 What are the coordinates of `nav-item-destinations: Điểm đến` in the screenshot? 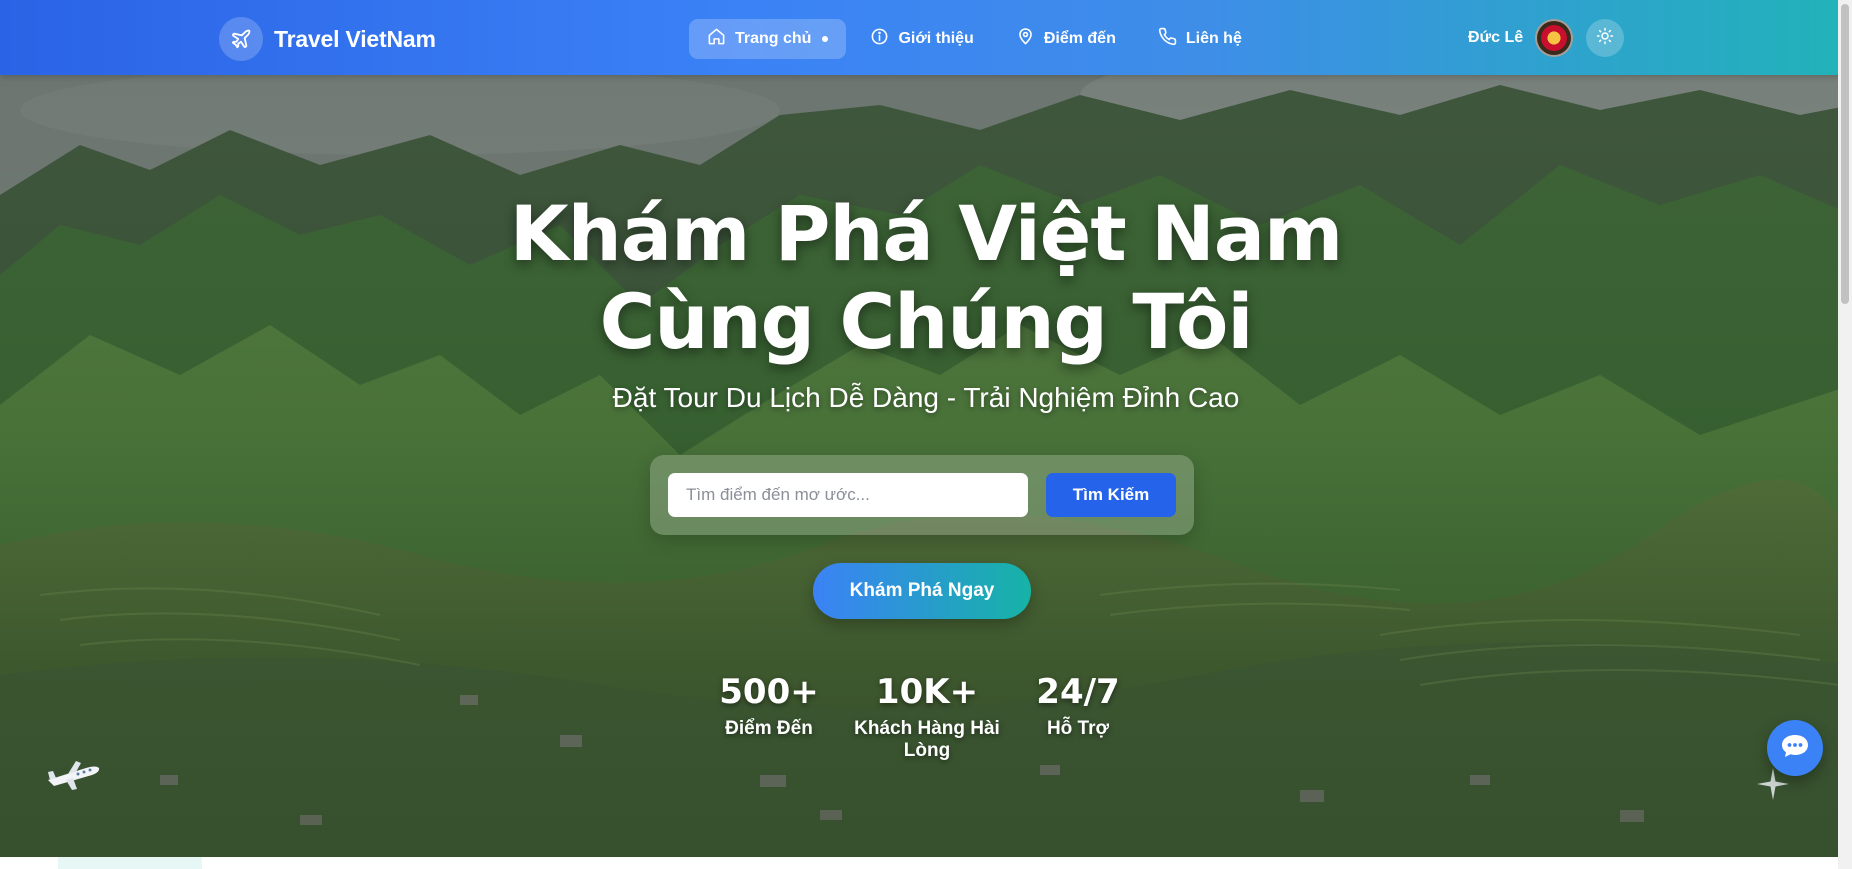 It's located at (1066, 39).